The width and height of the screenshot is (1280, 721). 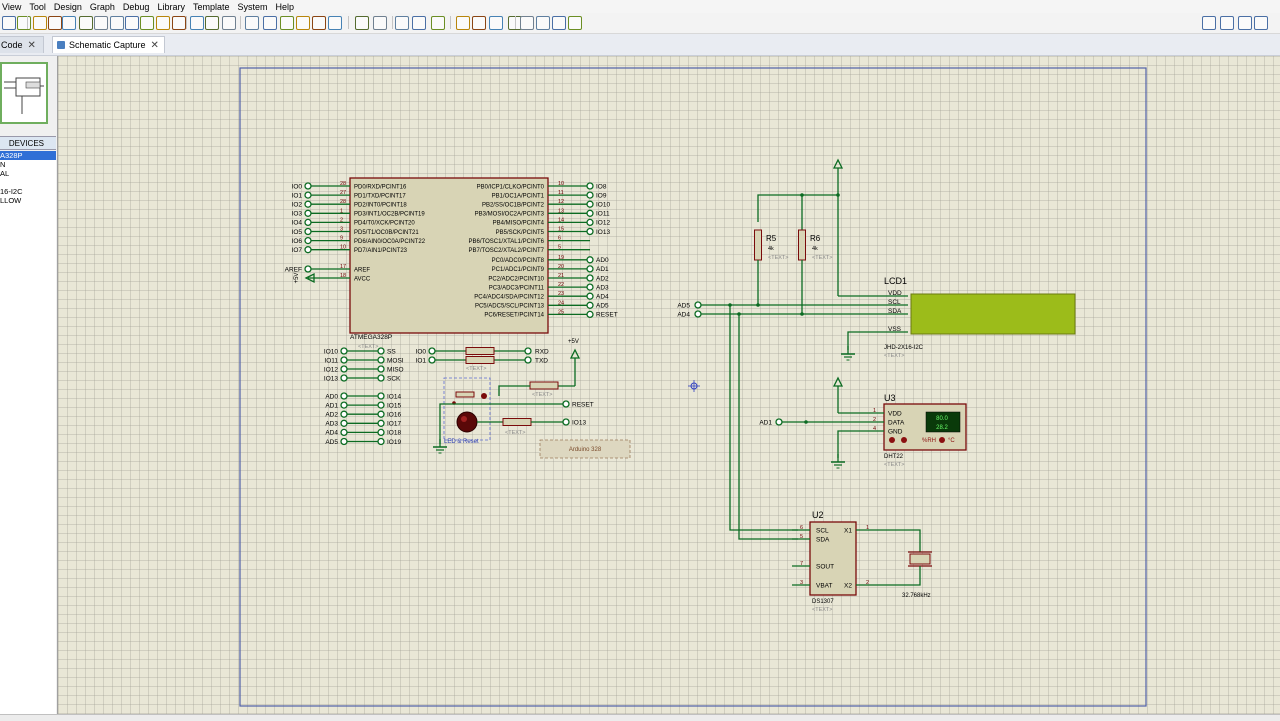 I want to click on net-label: SCK, so click(x=394, y=378).